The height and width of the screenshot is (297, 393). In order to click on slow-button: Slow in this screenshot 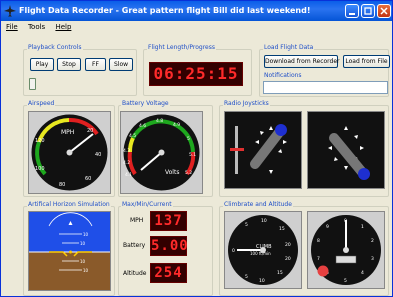, I will do `click(121, 64)`.